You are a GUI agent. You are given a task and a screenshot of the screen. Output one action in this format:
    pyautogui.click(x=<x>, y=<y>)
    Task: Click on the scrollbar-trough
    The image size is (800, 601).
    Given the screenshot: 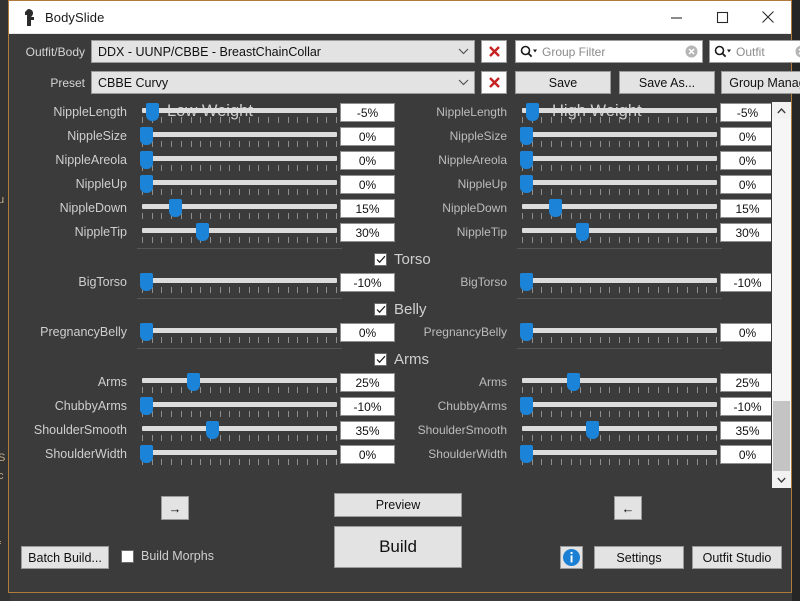 What is the action you would take?
    pyautogui.click(x=781, y=295)
    